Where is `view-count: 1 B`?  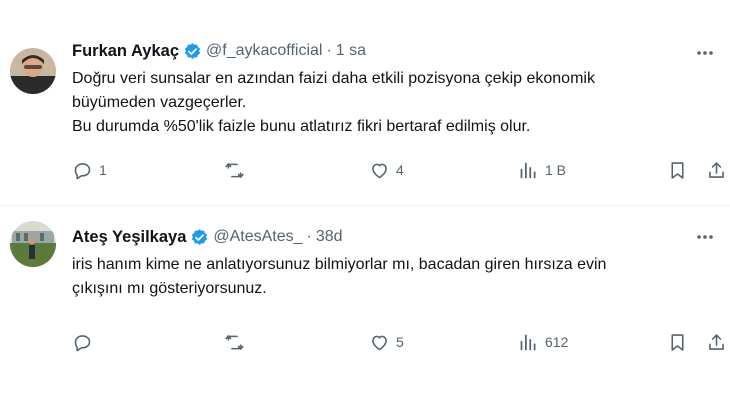
view-count: 1 B is located at coordinates (556, 170).